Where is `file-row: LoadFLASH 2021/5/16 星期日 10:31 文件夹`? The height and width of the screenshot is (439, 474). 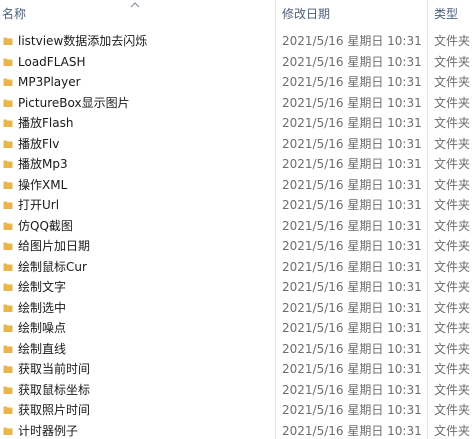 file-row: LoadFLASH 2021/5/16 星期日 10:31 文件夹 is located at coordinates (237, 62).